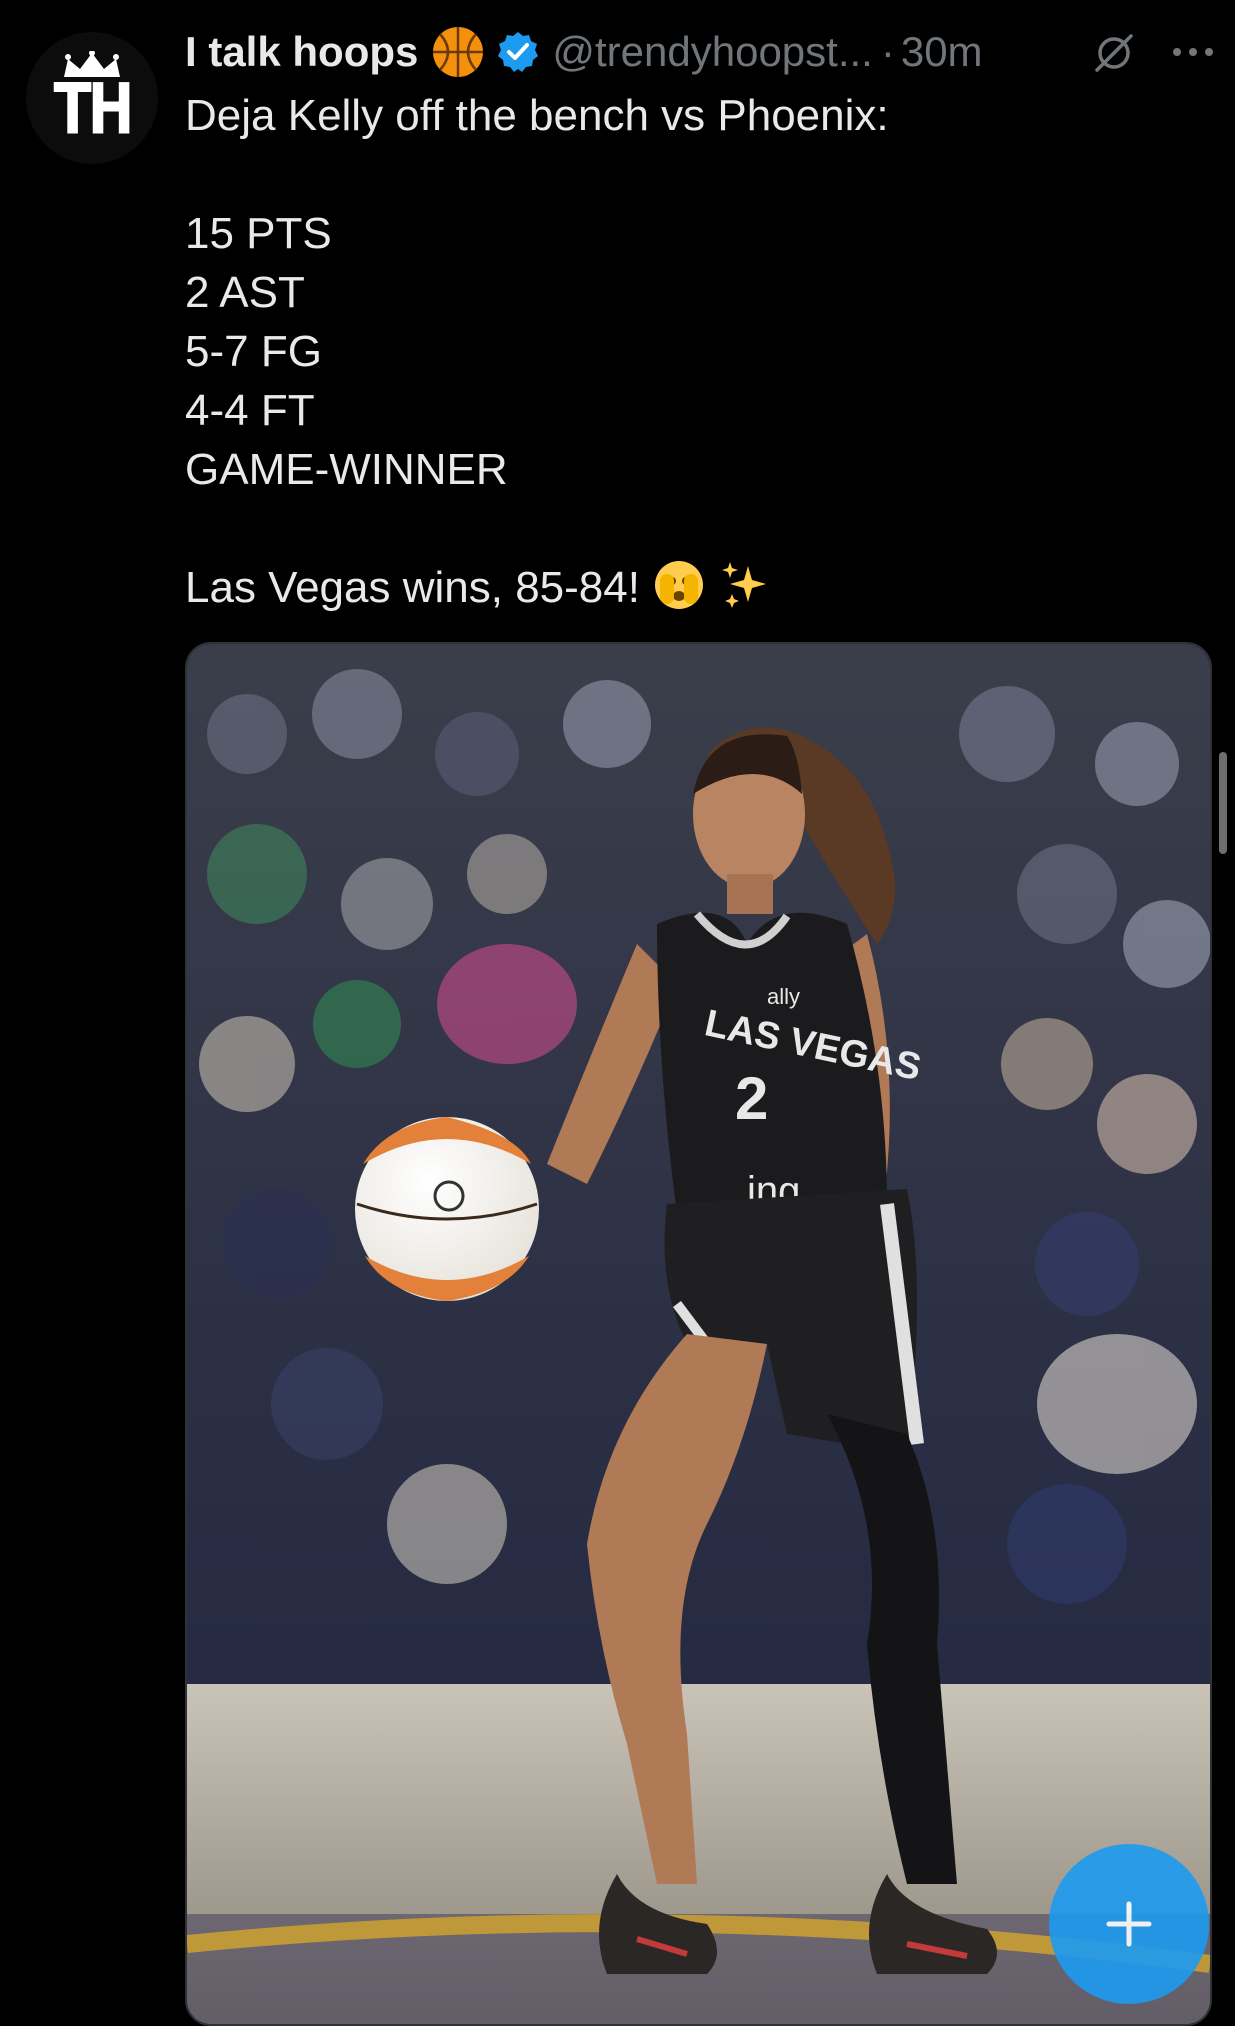  What do you see at coordinates (250, 410) in the screenshot?
I see `tweet-line: 4-4 FT` at bounding box center [250, 410].